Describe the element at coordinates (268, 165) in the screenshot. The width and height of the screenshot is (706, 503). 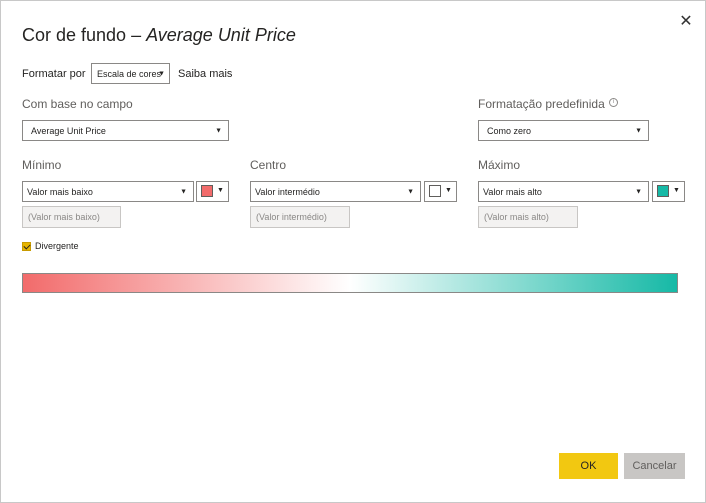
I see `center-label: Centro` at that location.